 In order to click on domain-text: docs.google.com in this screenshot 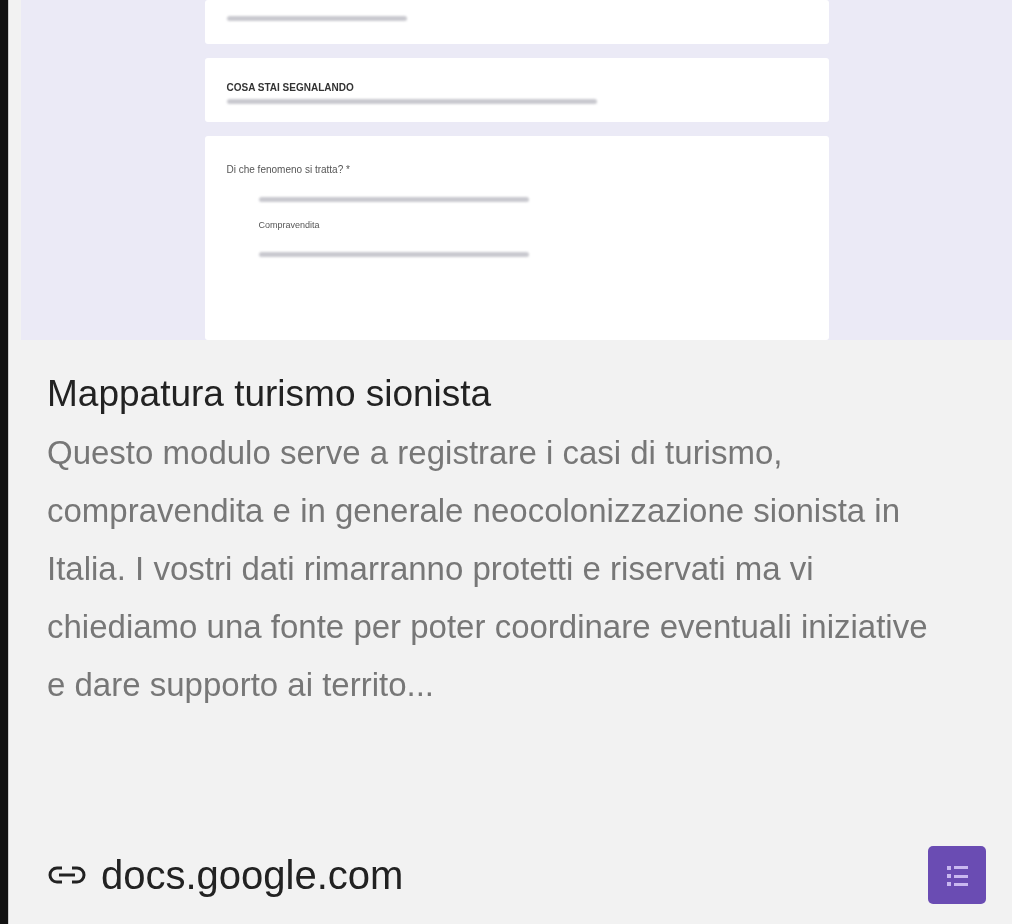, I will do `click(253, 875)`.